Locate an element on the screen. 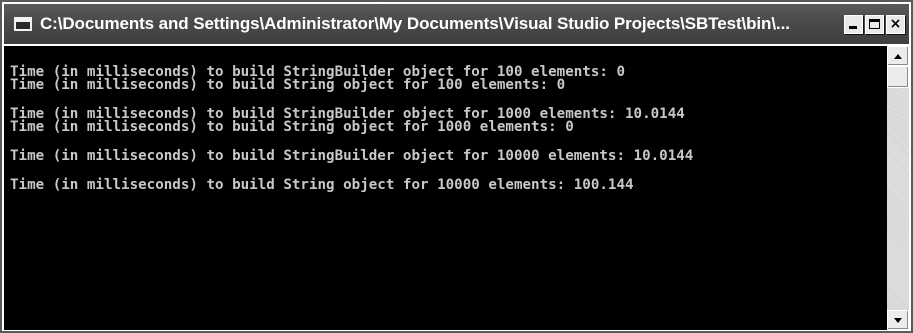 The height and width of the screenshot is (333, 913). scroll-up-button is located at coordinates (898, 56).